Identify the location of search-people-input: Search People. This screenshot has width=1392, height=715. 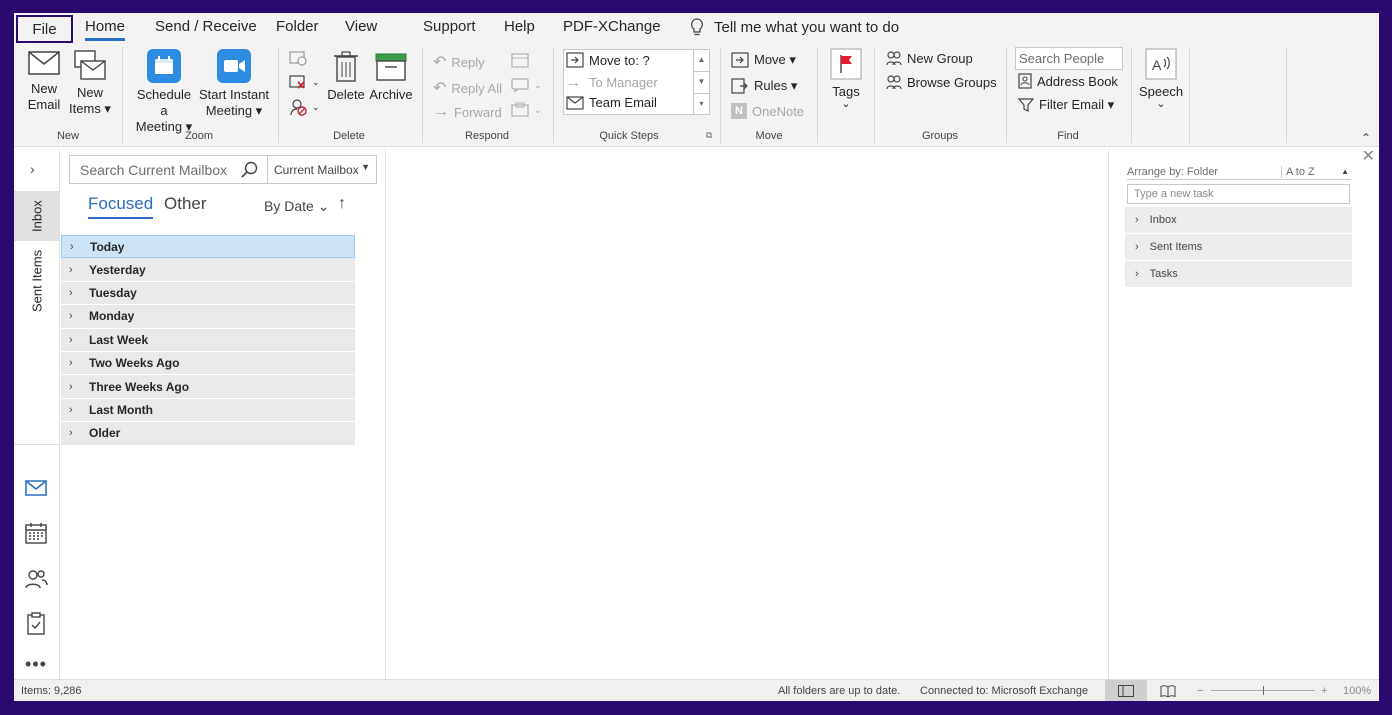
(1069, 58).